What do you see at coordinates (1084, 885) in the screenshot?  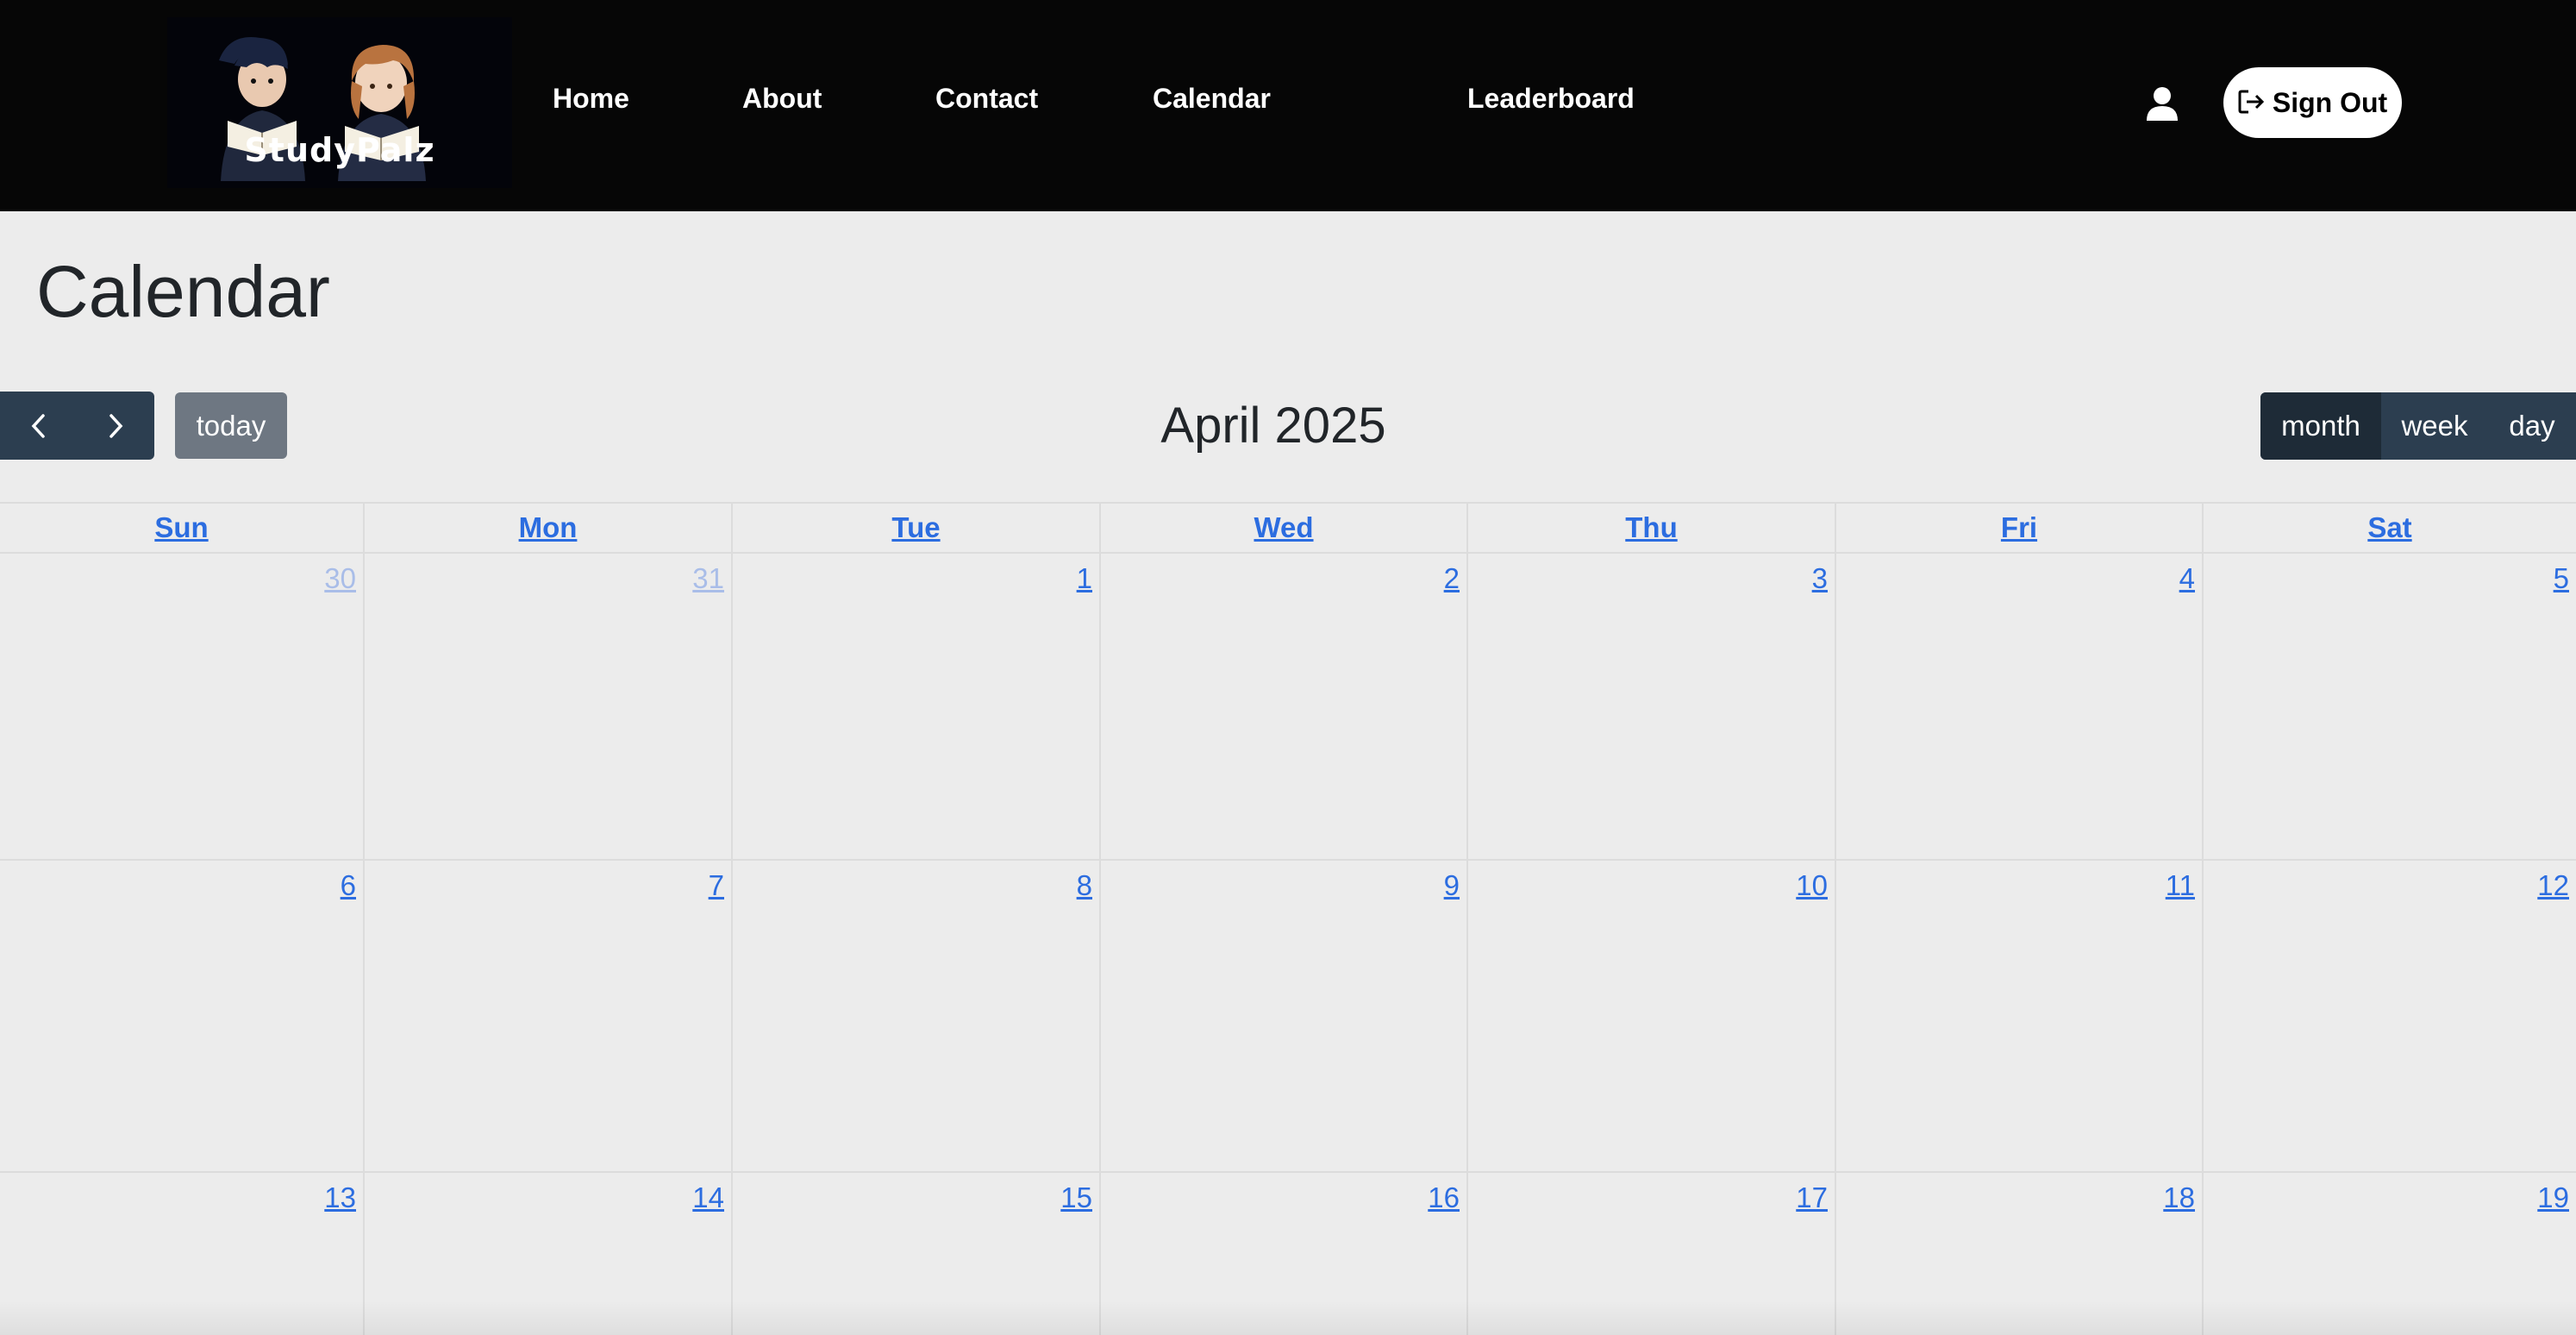 I see `day-number: 8` at bounding box center [1084, 885].